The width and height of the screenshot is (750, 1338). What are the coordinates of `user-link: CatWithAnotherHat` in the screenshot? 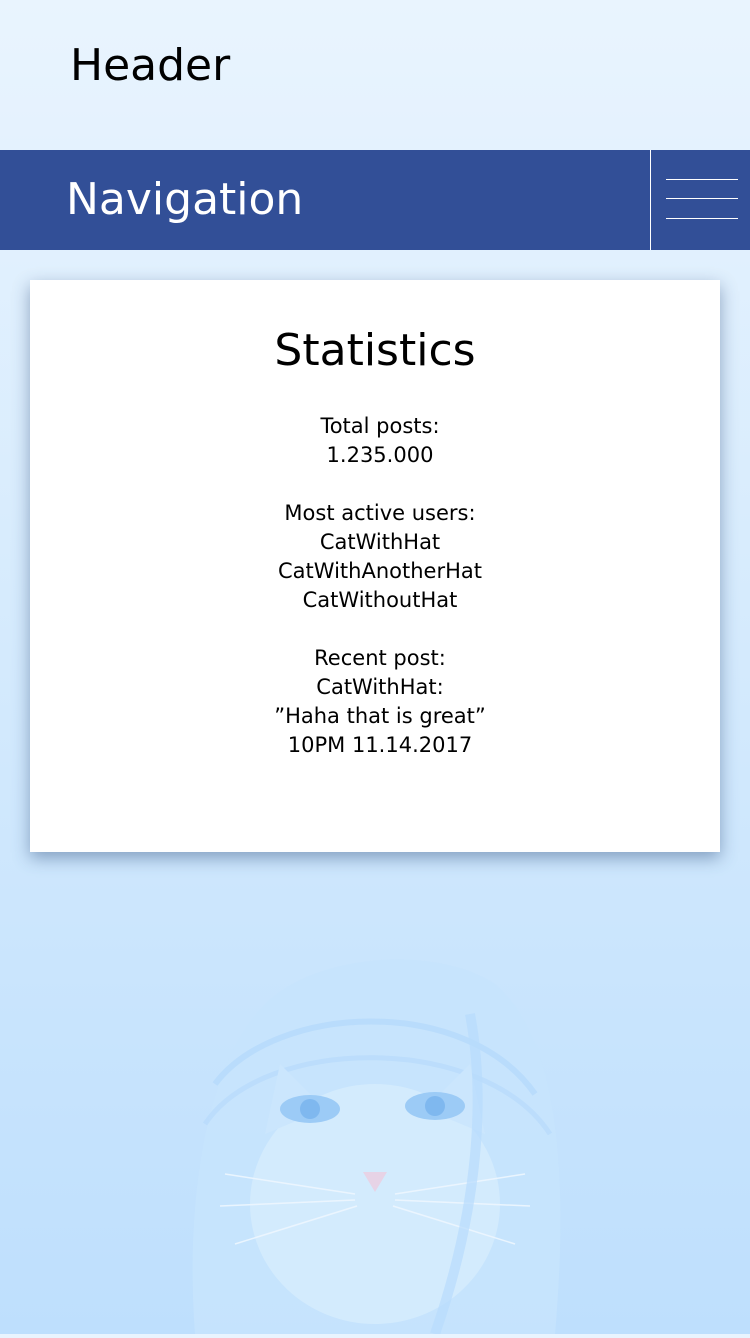 It's located at (380, 571).